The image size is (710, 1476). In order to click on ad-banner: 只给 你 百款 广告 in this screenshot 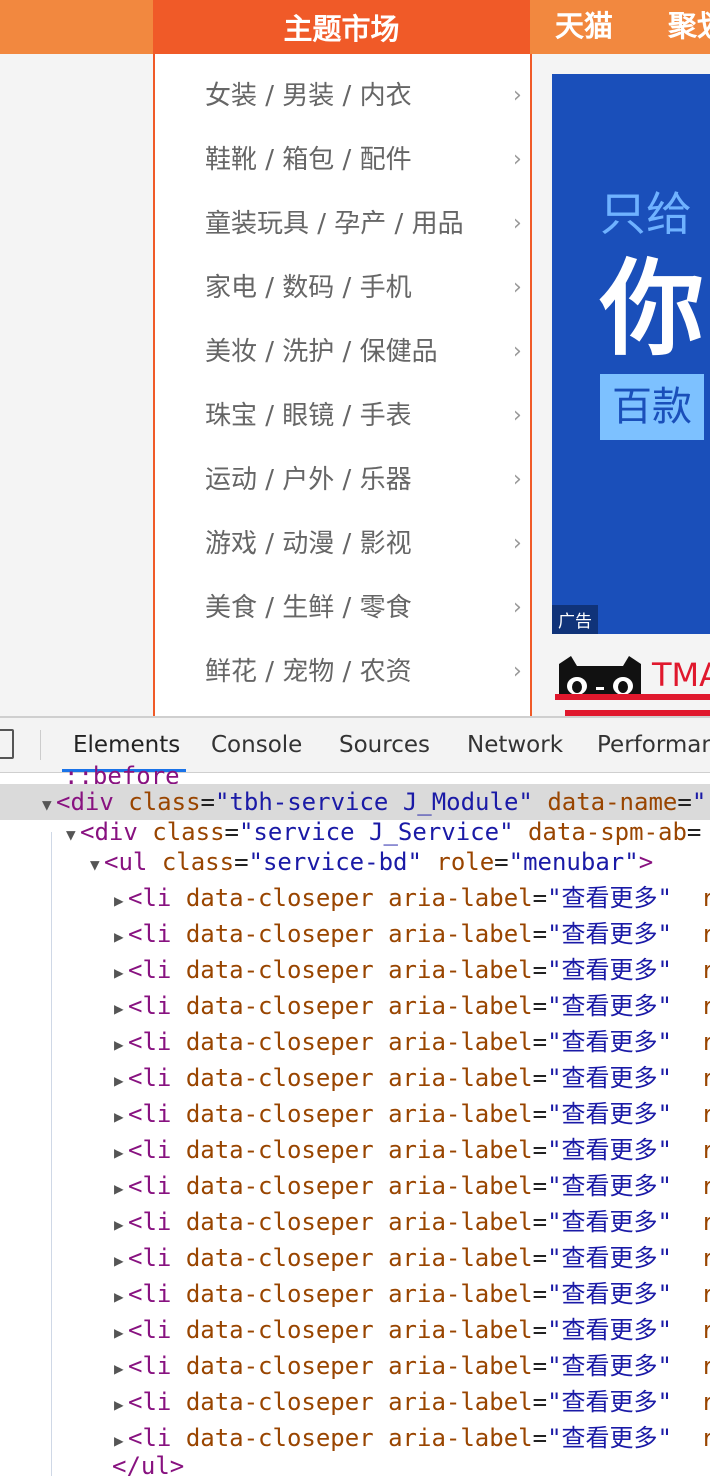, I will do `click(631, 354)`.